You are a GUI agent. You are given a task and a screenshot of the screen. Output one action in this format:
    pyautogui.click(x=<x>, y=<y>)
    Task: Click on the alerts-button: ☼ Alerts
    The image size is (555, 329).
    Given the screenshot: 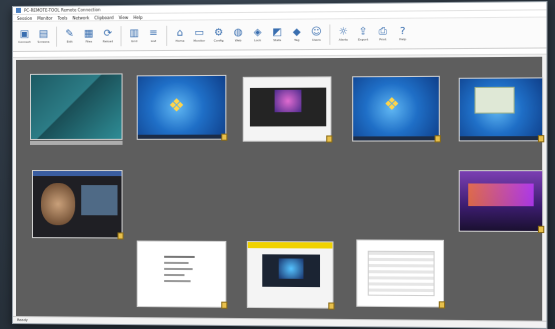 What is the action you would take?
    pyautogui.click(x=344, y=34)
    